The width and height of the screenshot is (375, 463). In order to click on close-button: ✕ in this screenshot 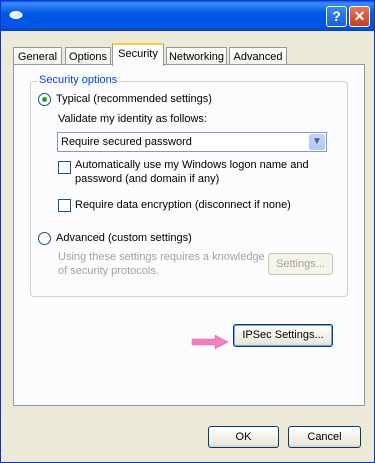, I will do `click(359, 16)`.